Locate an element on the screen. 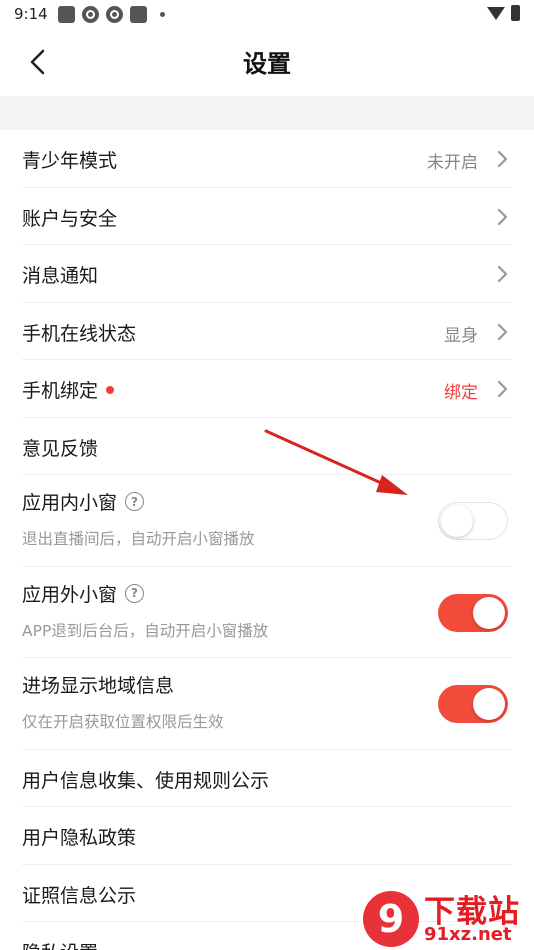  setting-info-collection-rules: 用户信息收集、使用规则公示 is located at coordinates (267, 778).